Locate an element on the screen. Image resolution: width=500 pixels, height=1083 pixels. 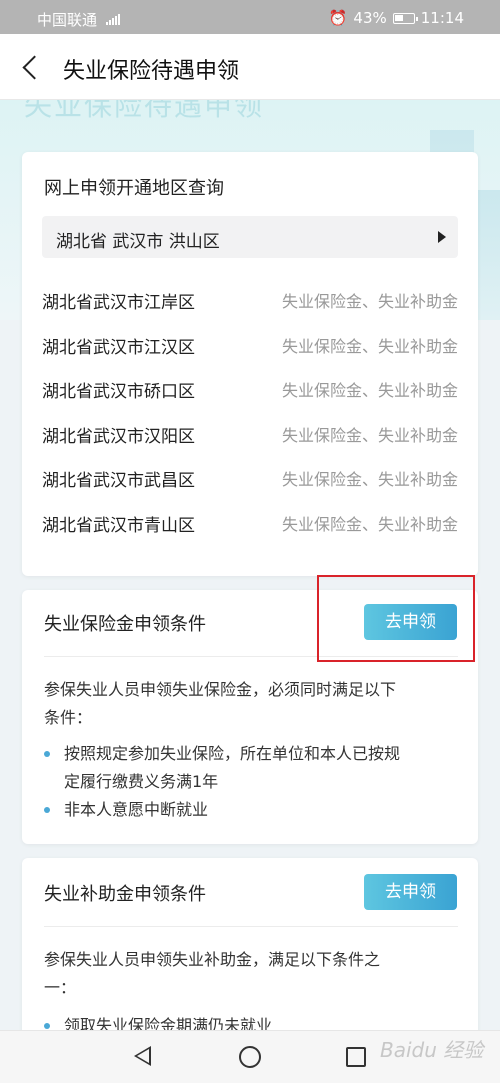
subsidy-description: 参保失业人员申领失业补助金，满足以下条件之 一： is located at coordinates (254, 974).